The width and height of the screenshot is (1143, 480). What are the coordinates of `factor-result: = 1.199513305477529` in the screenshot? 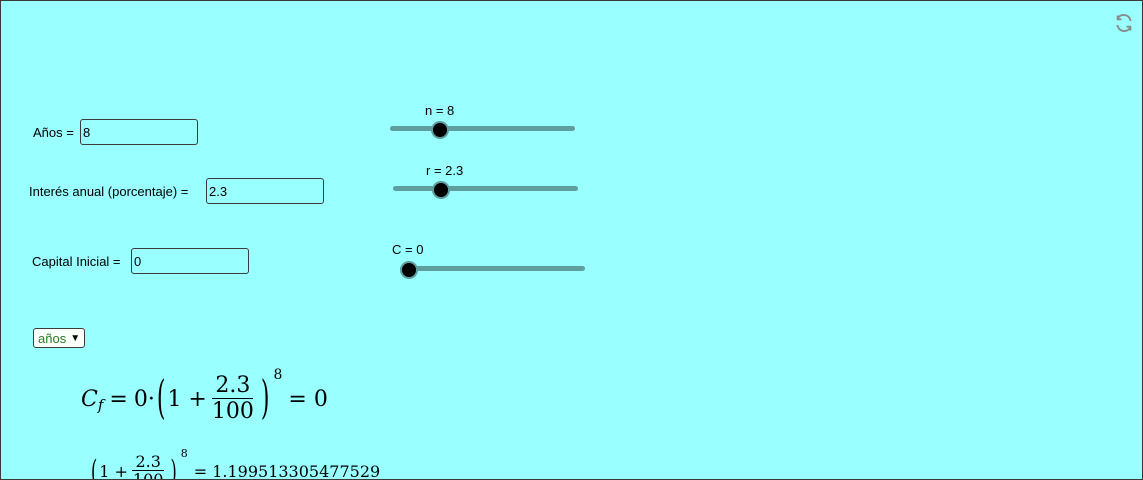 It's located at (287, 470).